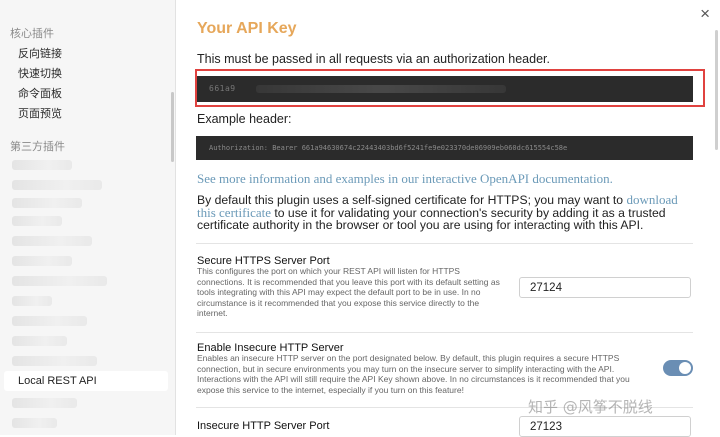  What do you see at coordinates (678, 368) in the screenshot?
I see `insecure-http-toggle` at bounding box center [678, 368].